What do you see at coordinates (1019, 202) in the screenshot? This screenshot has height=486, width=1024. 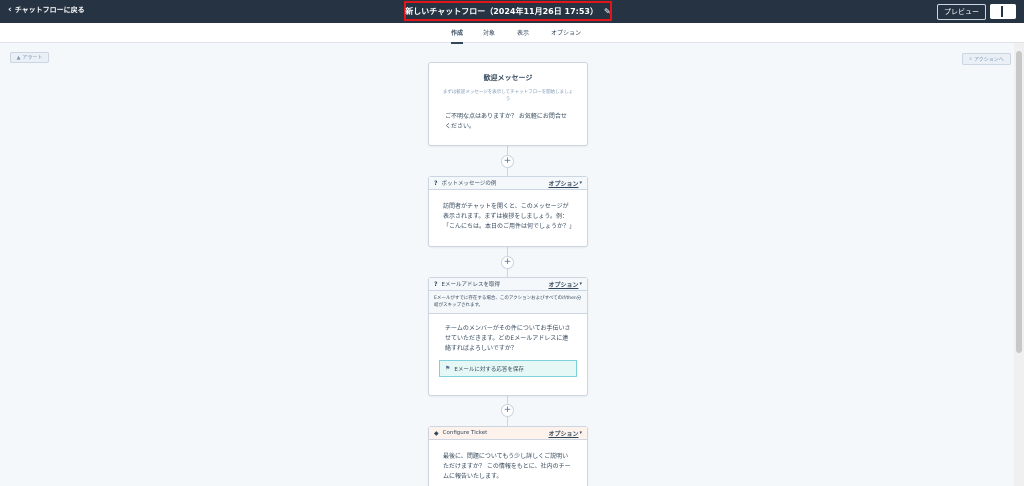 I see `scrollbar-thumb` at bounding box center [1019, 202].